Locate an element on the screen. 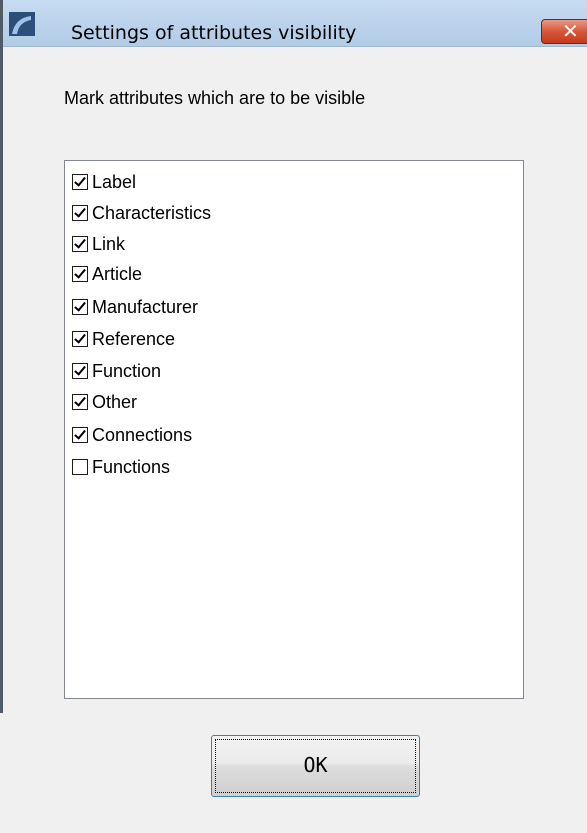 The height and width of the screenshot is (833, 587). attribute-label: Function is located at coordinates (127, 370).